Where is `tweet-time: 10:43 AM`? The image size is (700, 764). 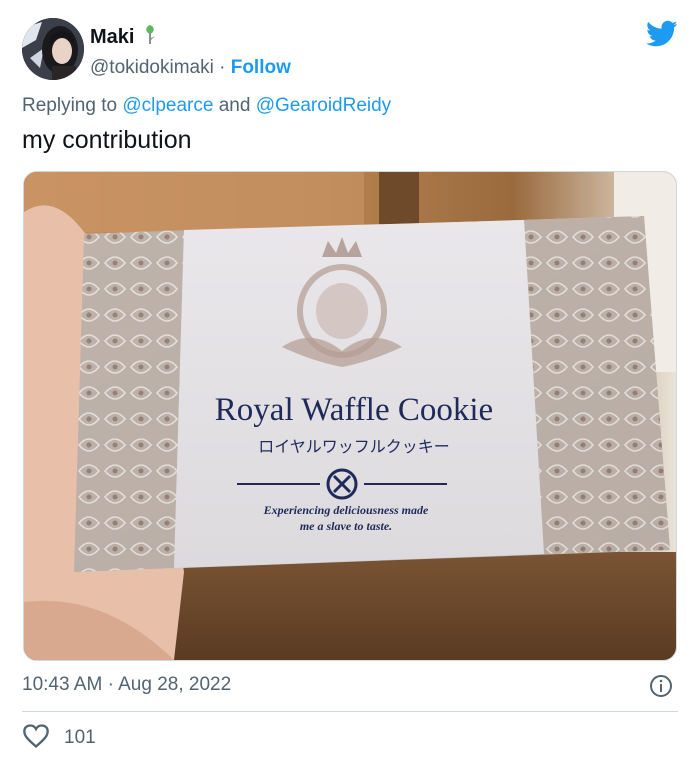 tweet-time: 10:43 AM is located at coordinates (62, 684).